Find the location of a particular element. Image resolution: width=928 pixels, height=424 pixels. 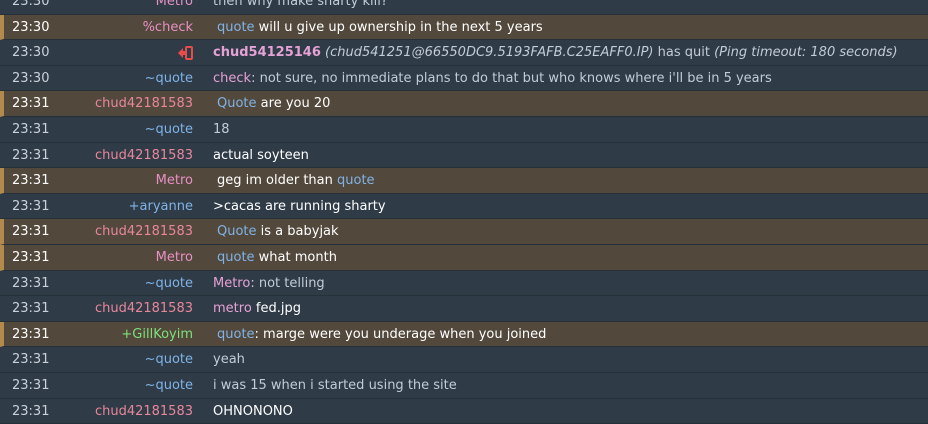

chat-message-row: 23:31 Metro geg im older than quote is located at coordinates (464, 181).